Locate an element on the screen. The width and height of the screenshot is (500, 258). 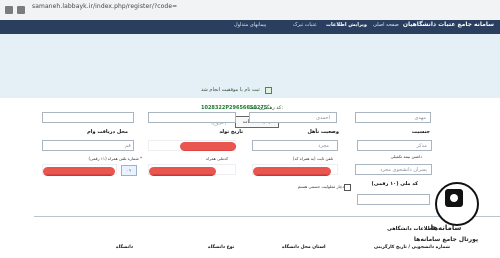
mobile-note: شماره تلفن همراه (۱۱ رقمی) * is located at coordinates (115, 158).